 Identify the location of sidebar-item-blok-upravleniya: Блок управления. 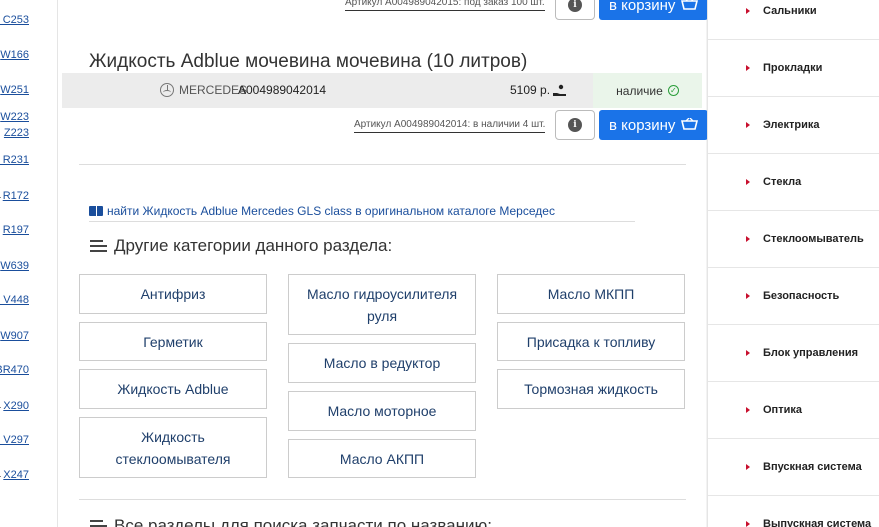
(793, 353).